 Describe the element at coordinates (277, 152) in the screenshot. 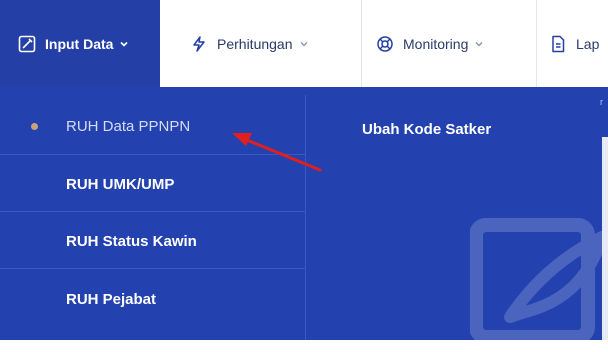

I see `annotation-arrow-icon` at that location.